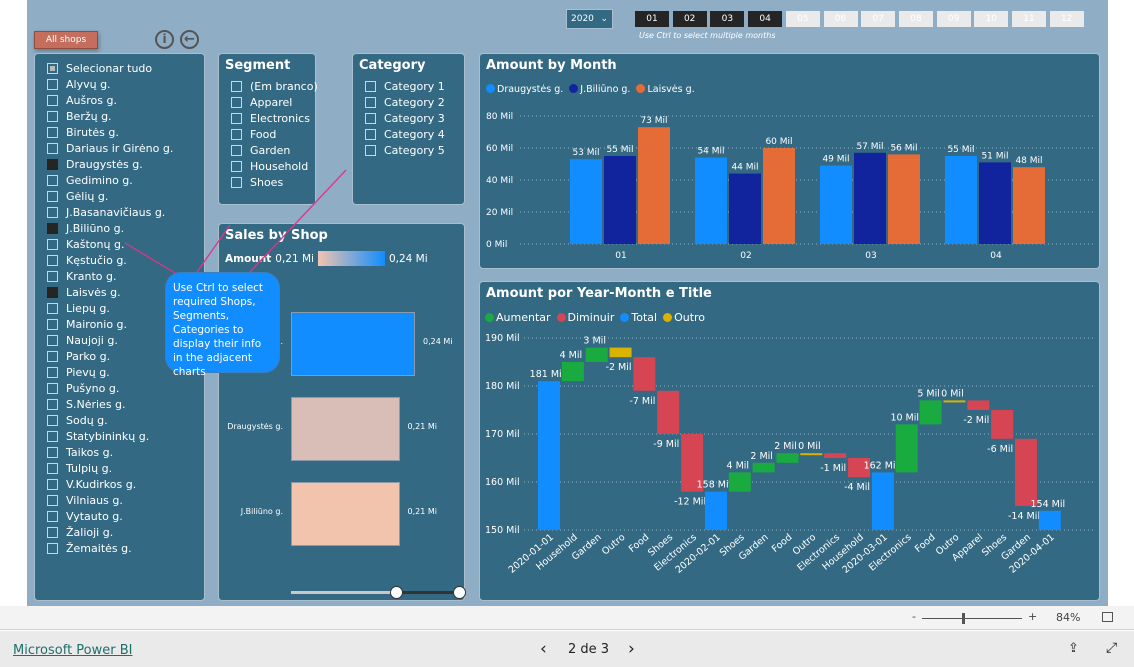 Image resolution: width=1134 pixels, height=667 pixels. What do you see at coordinates (396, 592) in the screenshot?
I see `slider-handle-start` at bounding box center [396, 592].